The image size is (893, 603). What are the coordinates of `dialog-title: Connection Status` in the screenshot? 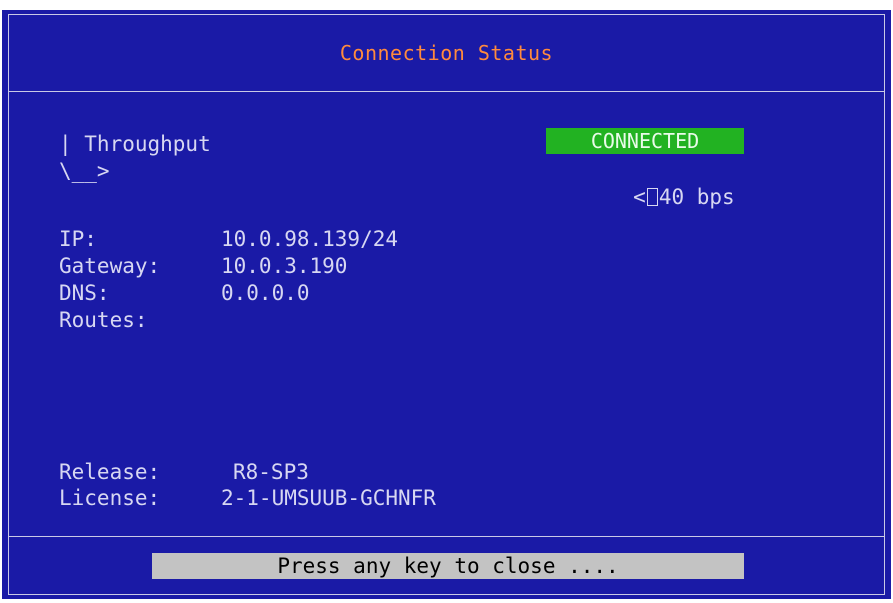 It's located at (446, 53).